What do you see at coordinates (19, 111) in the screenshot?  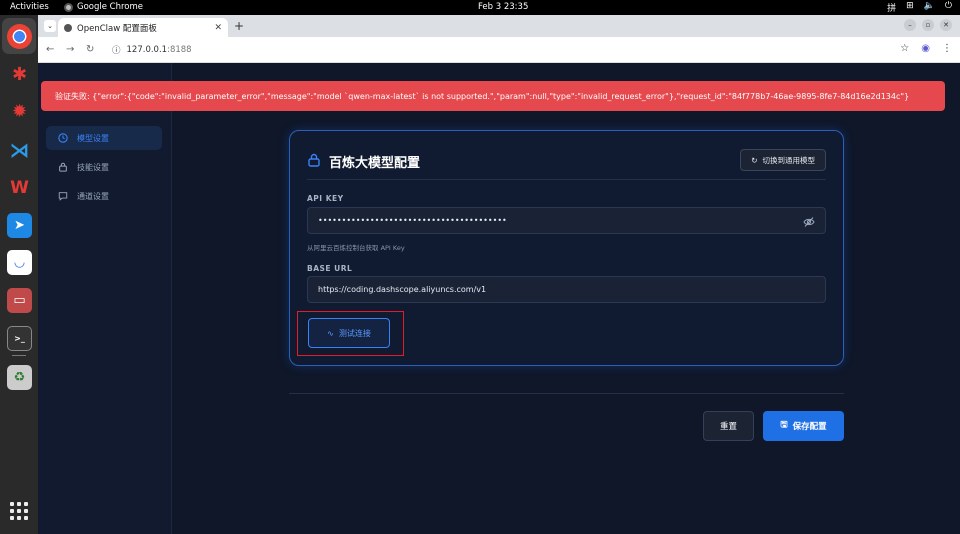 I see `crab-settings-icon: ✹` at bounding box center [19, 111].